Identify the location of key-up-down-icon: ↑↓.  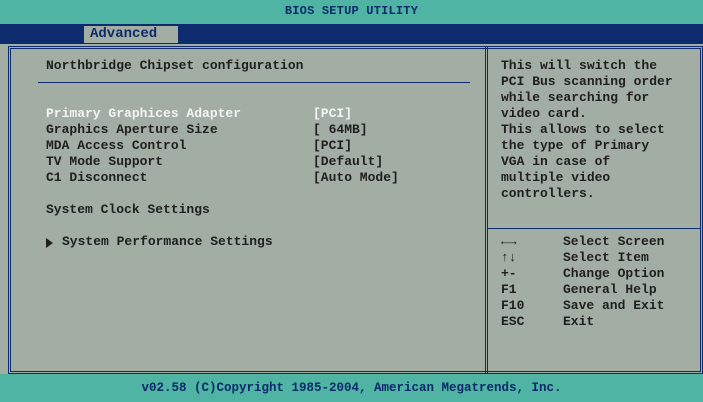
(509, 257).